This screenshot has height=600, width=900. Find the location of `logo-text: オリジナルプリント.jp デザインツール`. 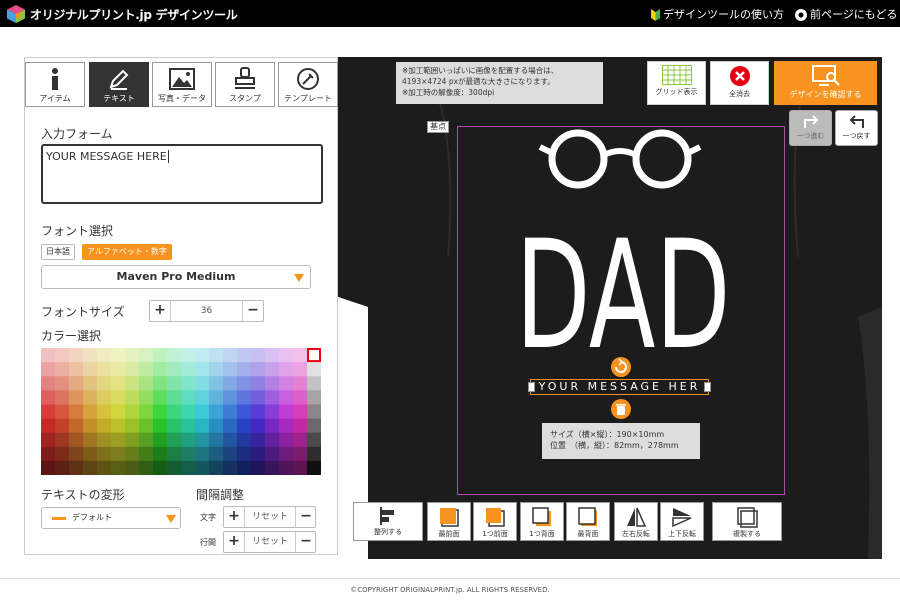

logo-text: オリジナルプリント.jp デザインツール is located at coordinates (134, 14).